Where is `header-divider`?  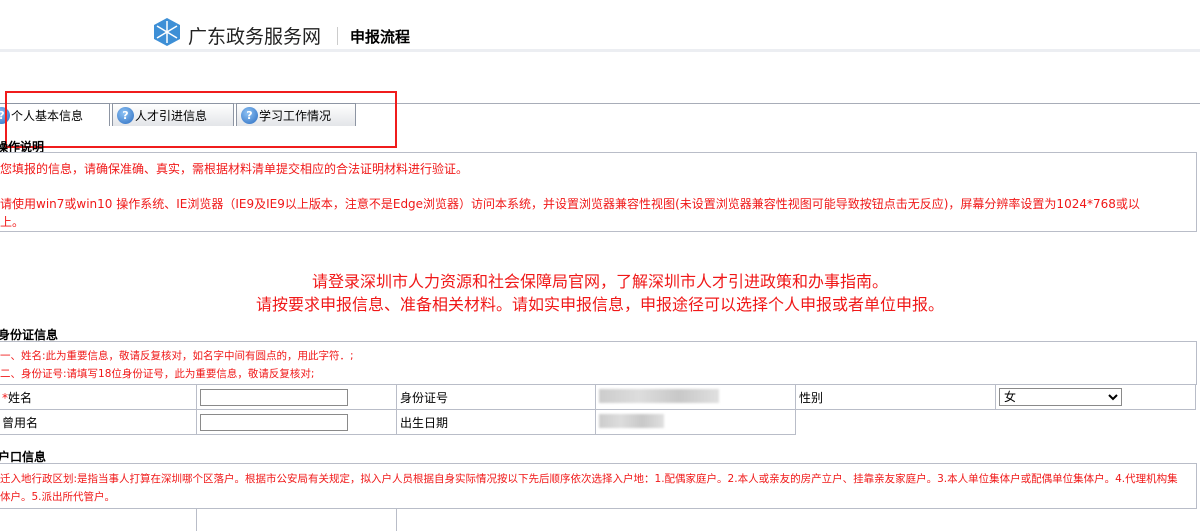
header-divider is located at coordinates (337, 36).